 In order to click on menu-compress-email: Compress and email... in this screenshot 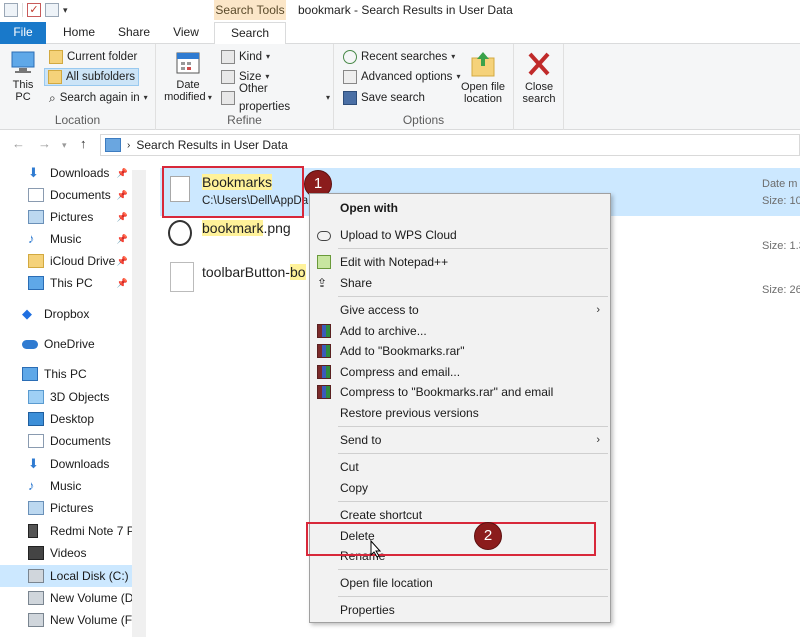, I will do `click(460, 372)`.